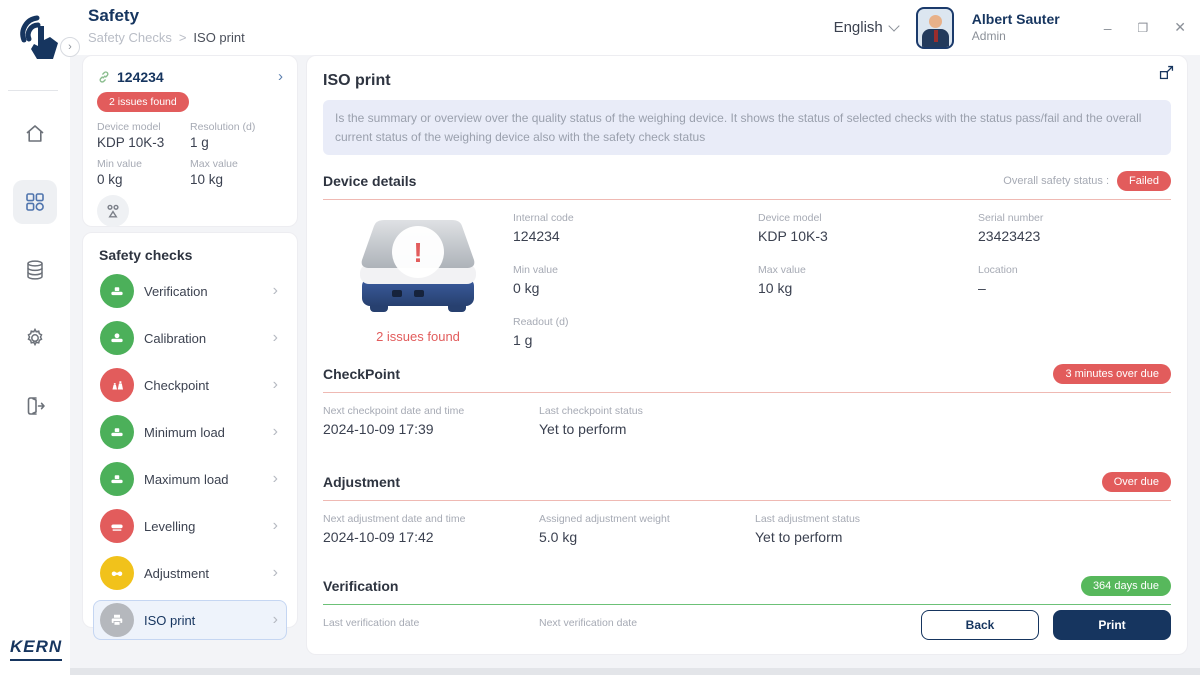  I want to click on field-label: Next checkpoint date and time, so click(394, 411).